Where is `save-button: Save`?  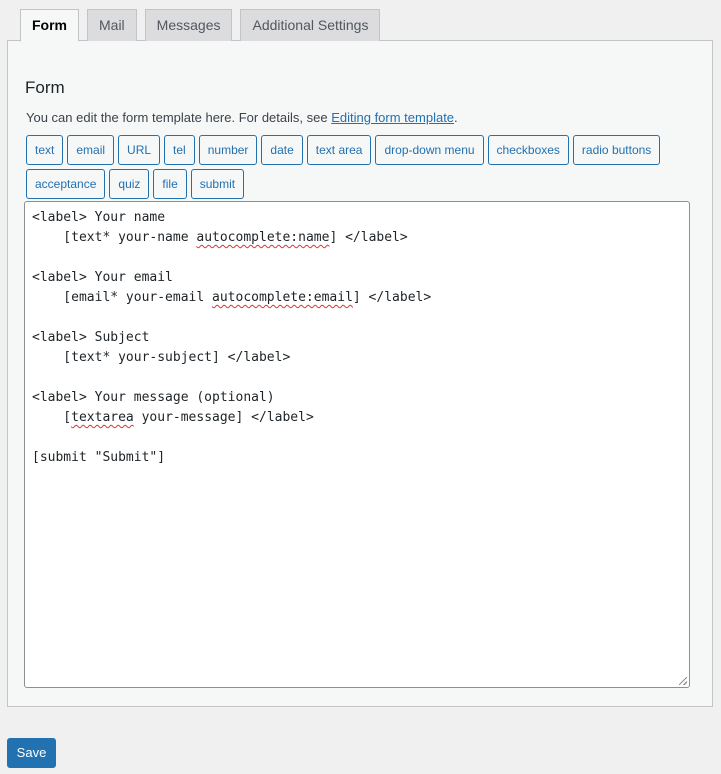
save-button: Save is located at coordinates (31, 753).